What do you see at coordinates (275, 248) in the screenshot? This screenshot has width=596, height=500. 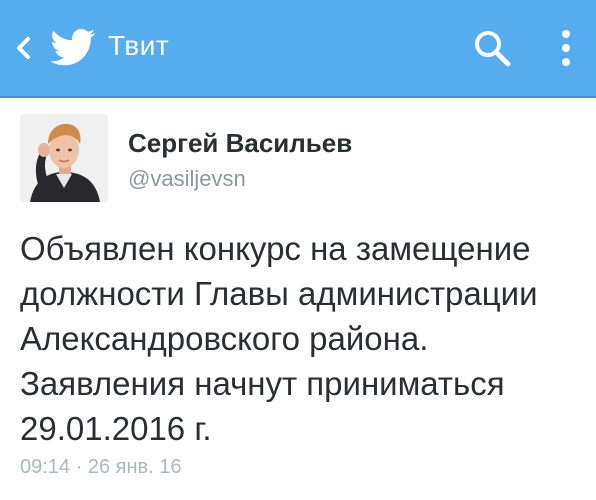 I see `tweet-text-line: Объявлен конкурс на замещение` at bounding box center [275, 248].